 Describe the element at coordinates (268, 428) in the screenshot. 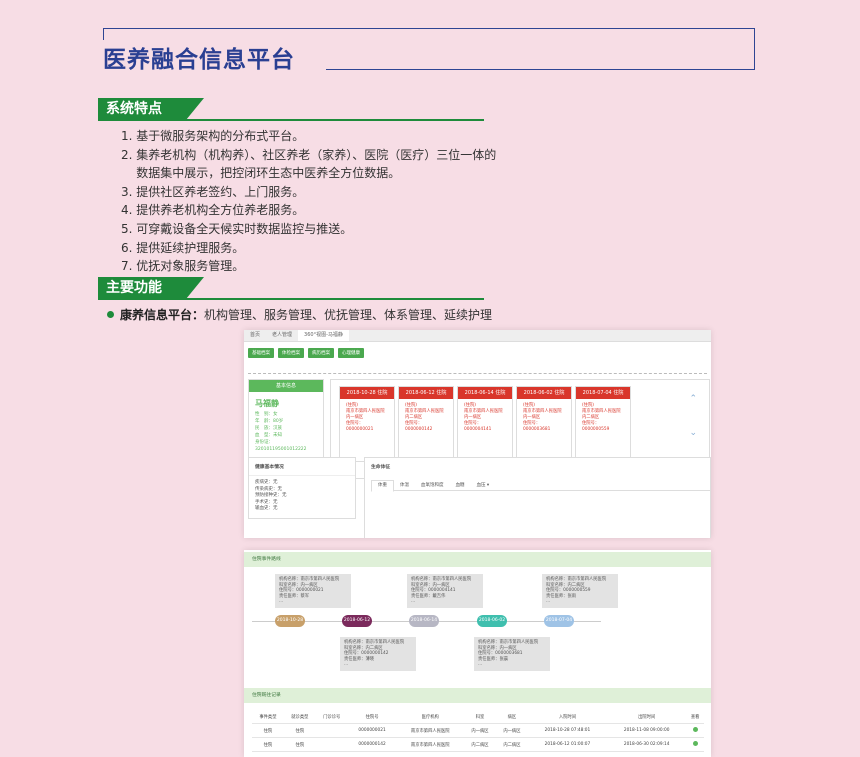

I see `profile-line: 民 族：汉族` at that location.